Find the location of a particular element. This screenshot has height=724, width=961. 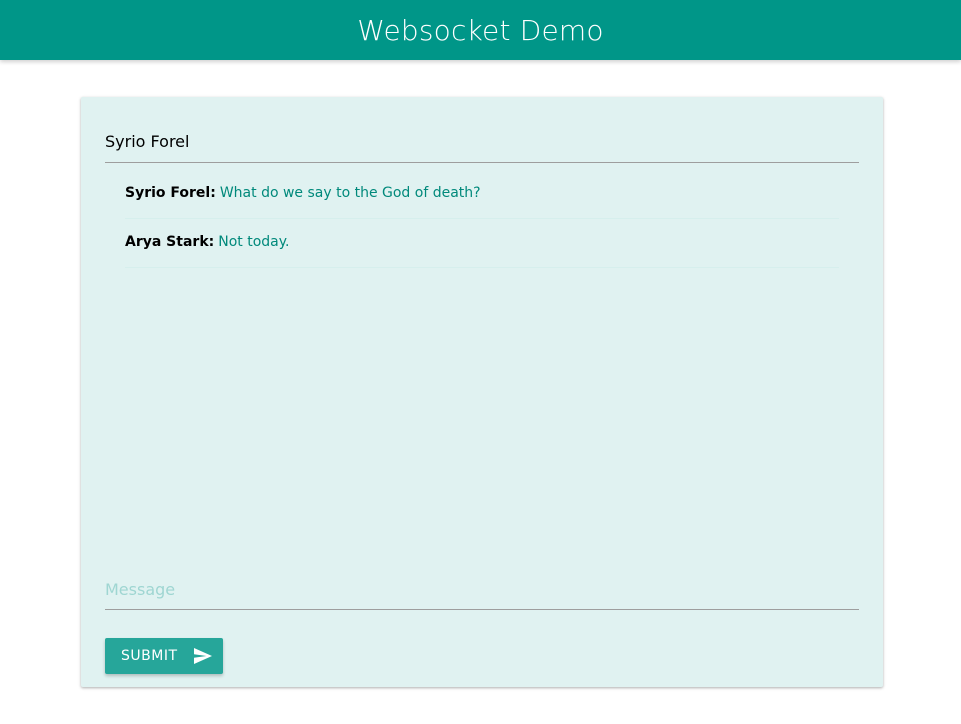

page-title: Websocket Demo is located at coordinates (480, 30).